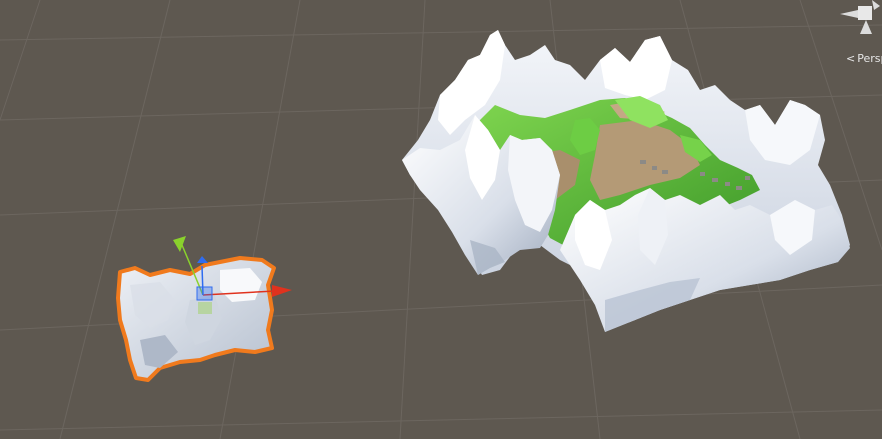 Image resolution: width=882 pixels, height=439 pixels. What do you see at coordinates (204, 293) in the screenshot?
I see `xy-plane-handle` at bounding box center [204, 293].